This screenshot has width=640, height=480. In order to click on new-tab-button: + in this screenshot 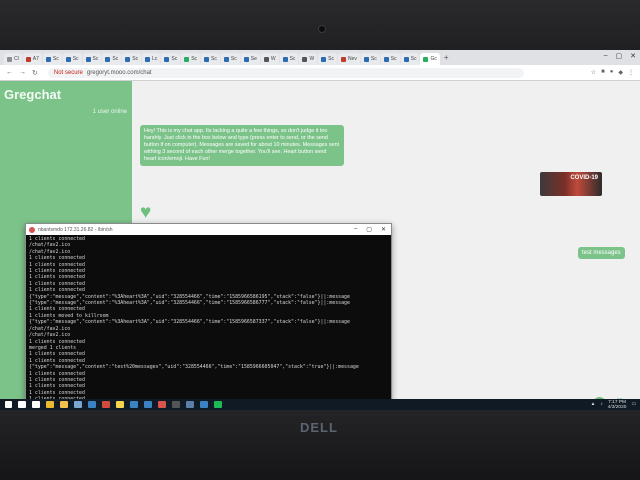, I will do `click(446, 57)`.